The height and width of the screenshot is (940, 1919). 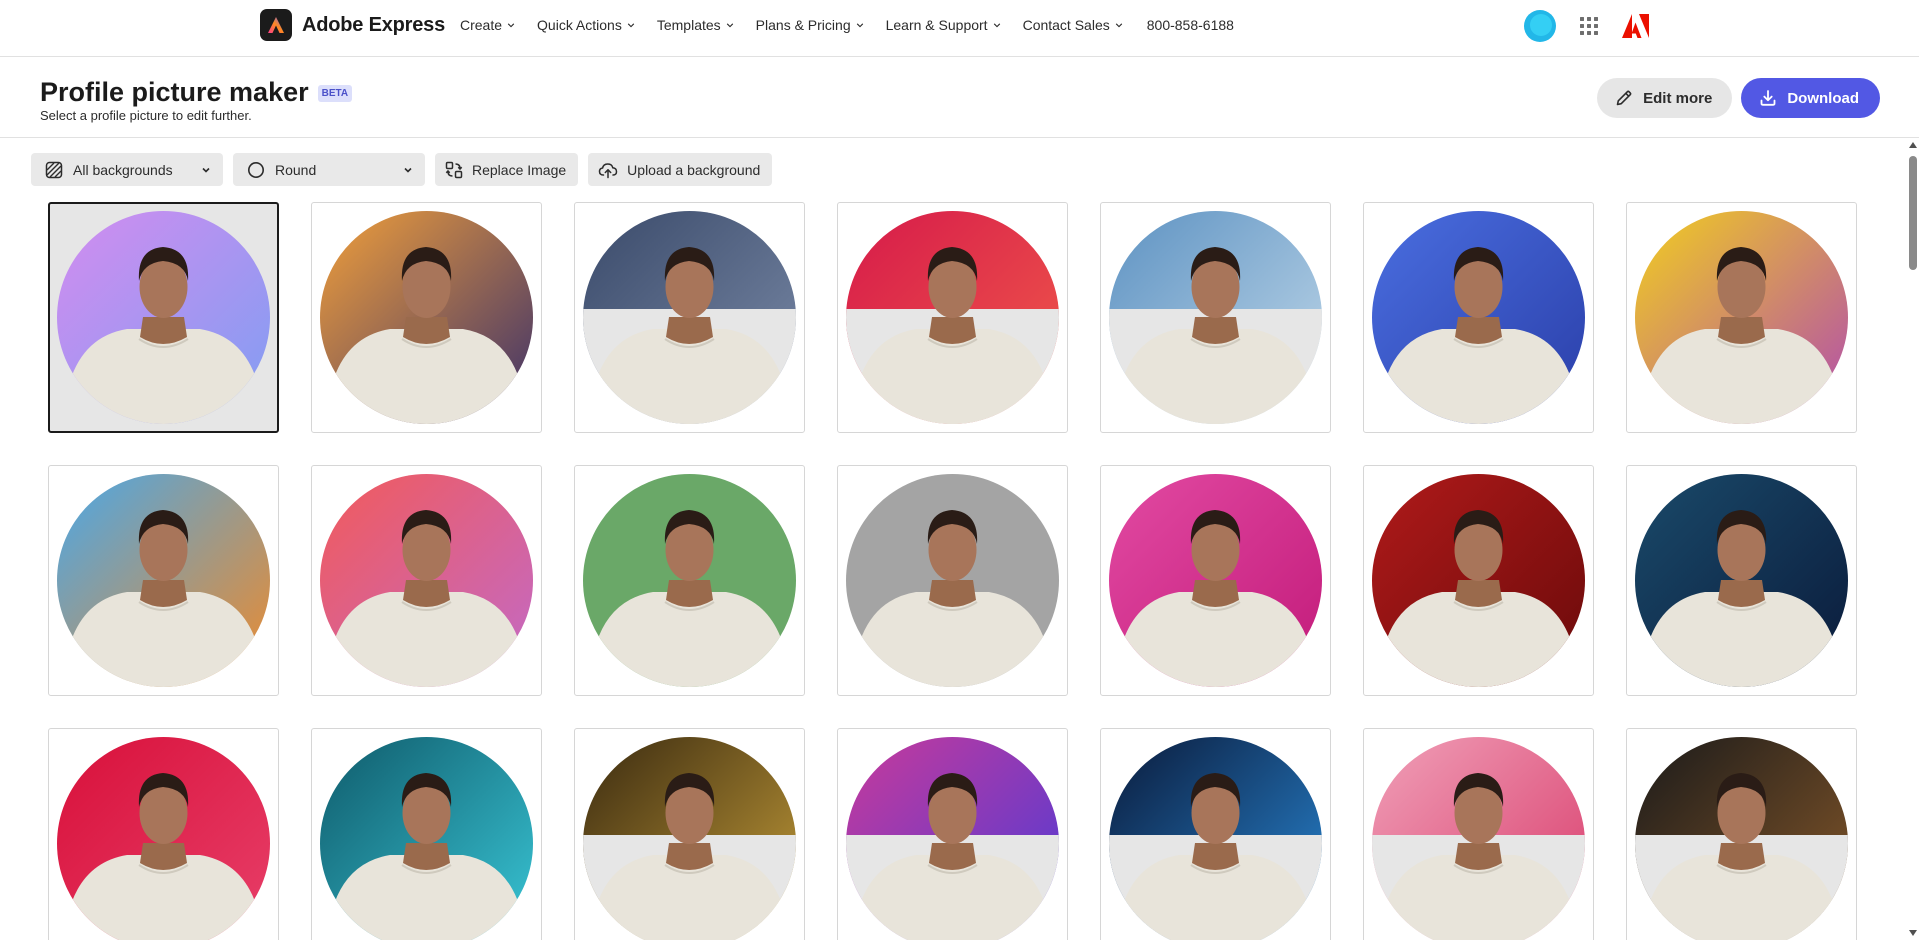 I want to click on brand: Adobe Express, so click(x=352, y=25).